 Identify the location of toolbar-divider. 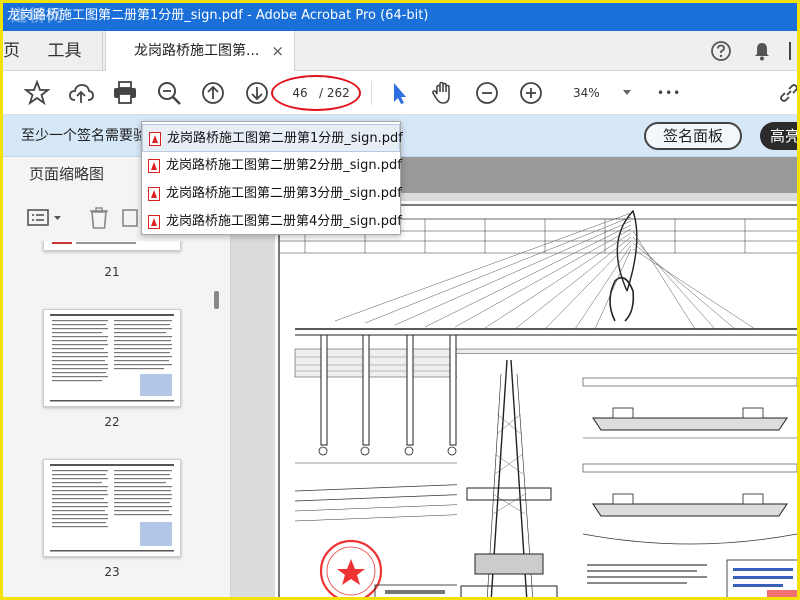
(371, 93).